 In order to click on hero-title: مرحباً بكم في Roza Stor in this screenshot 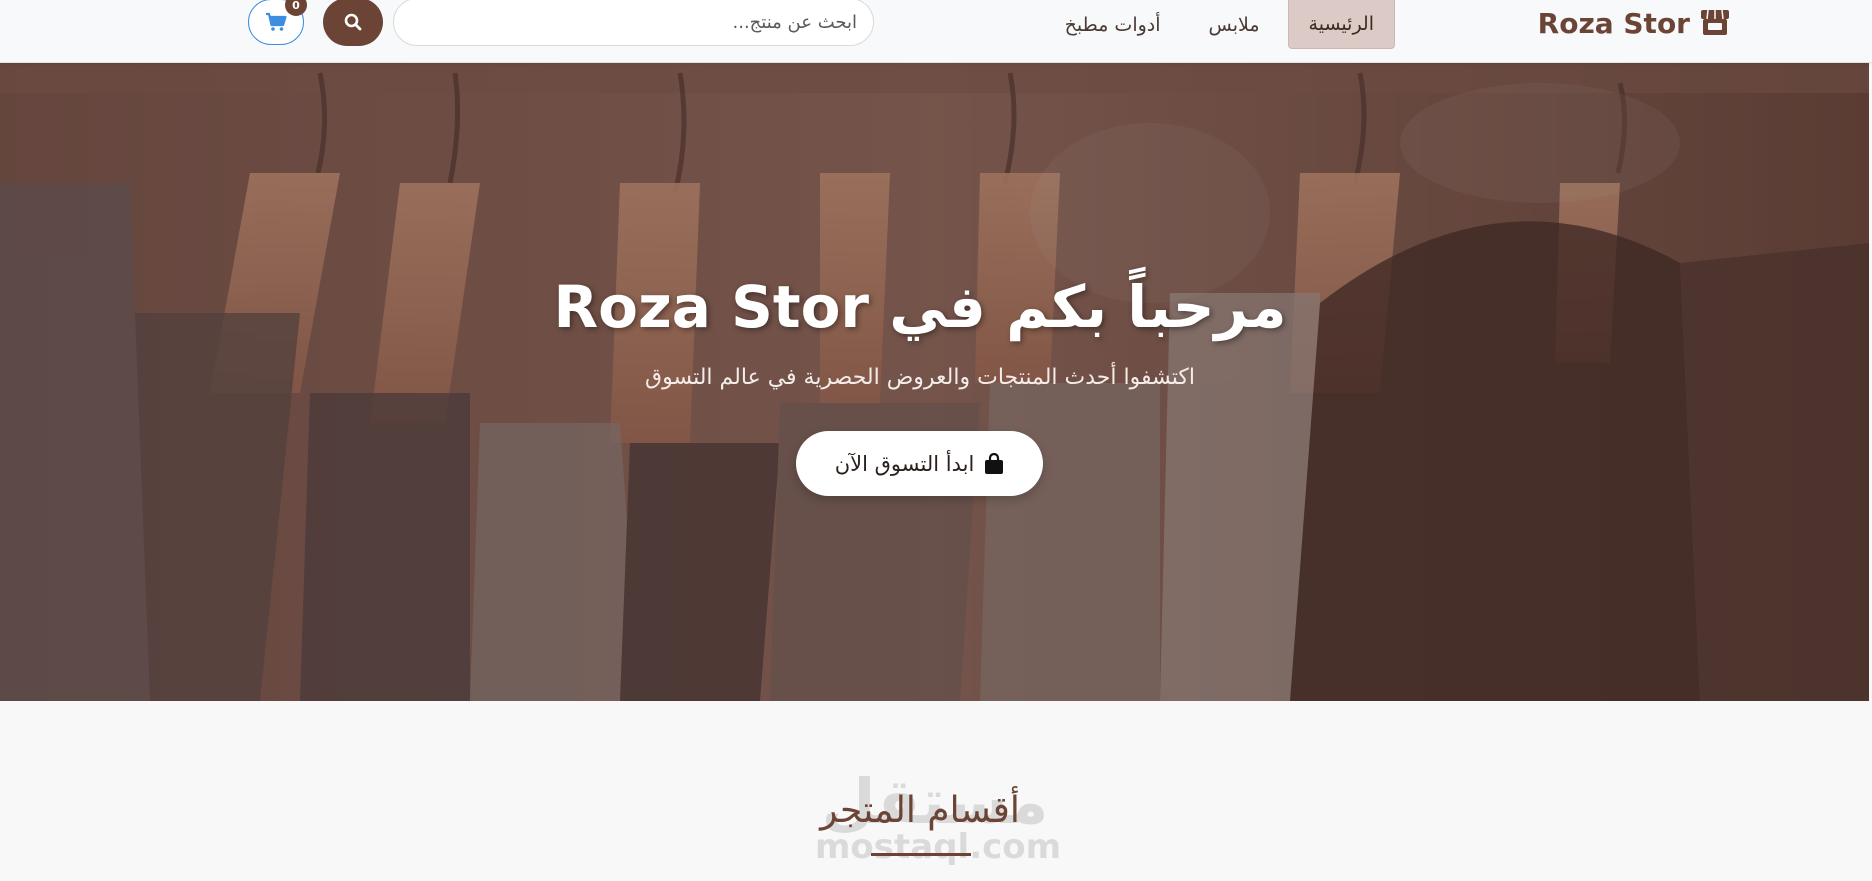, I will do `click(920, 307)`.